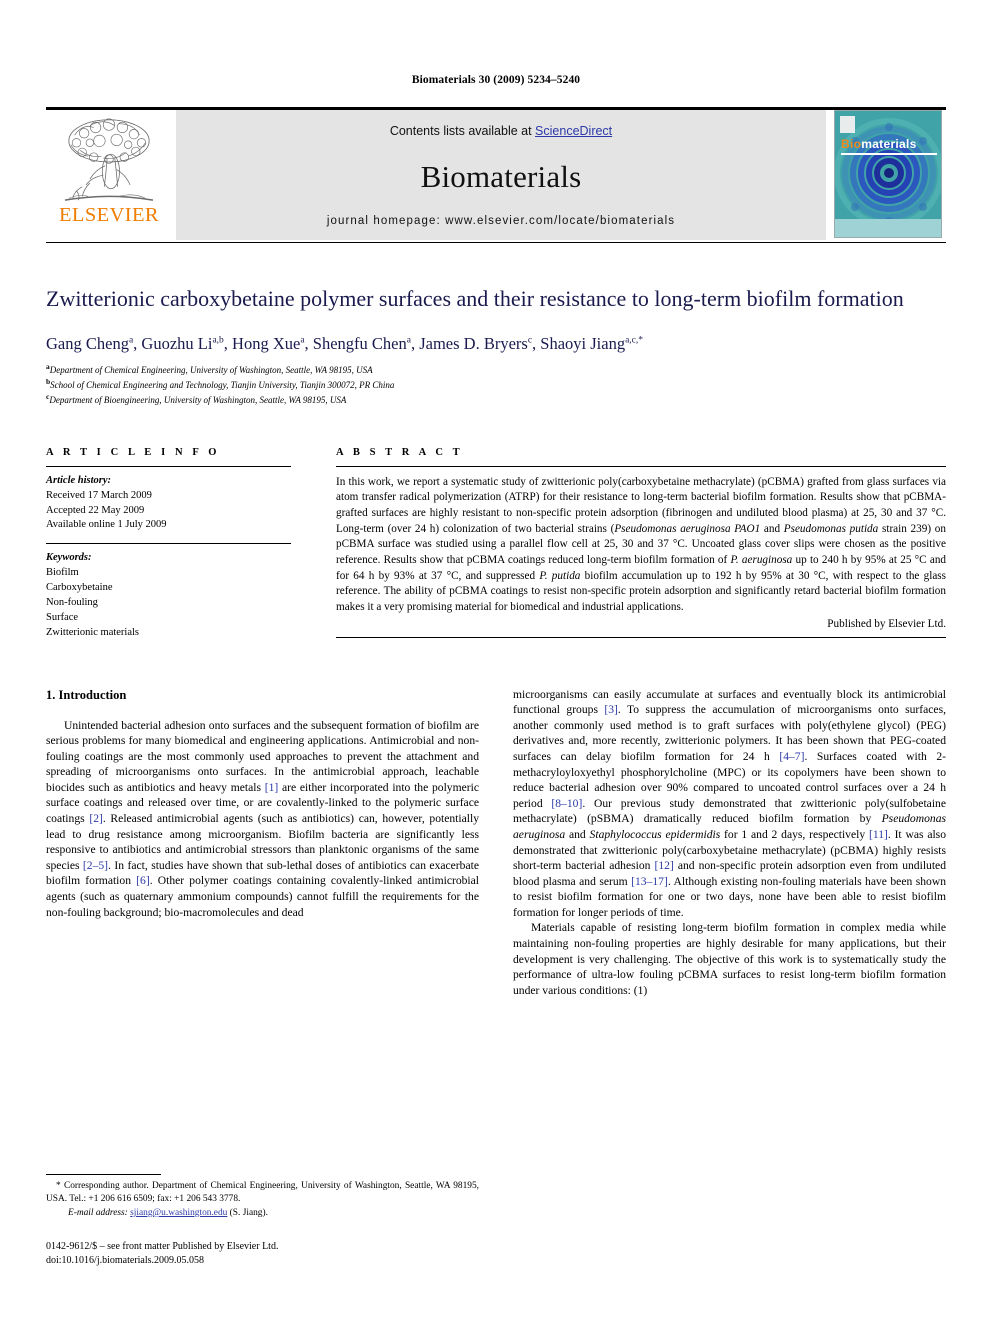 The width and height of the screenshot is (992, 1323). I want to click on keyword-item: Non-fouling, so click(72, 603).